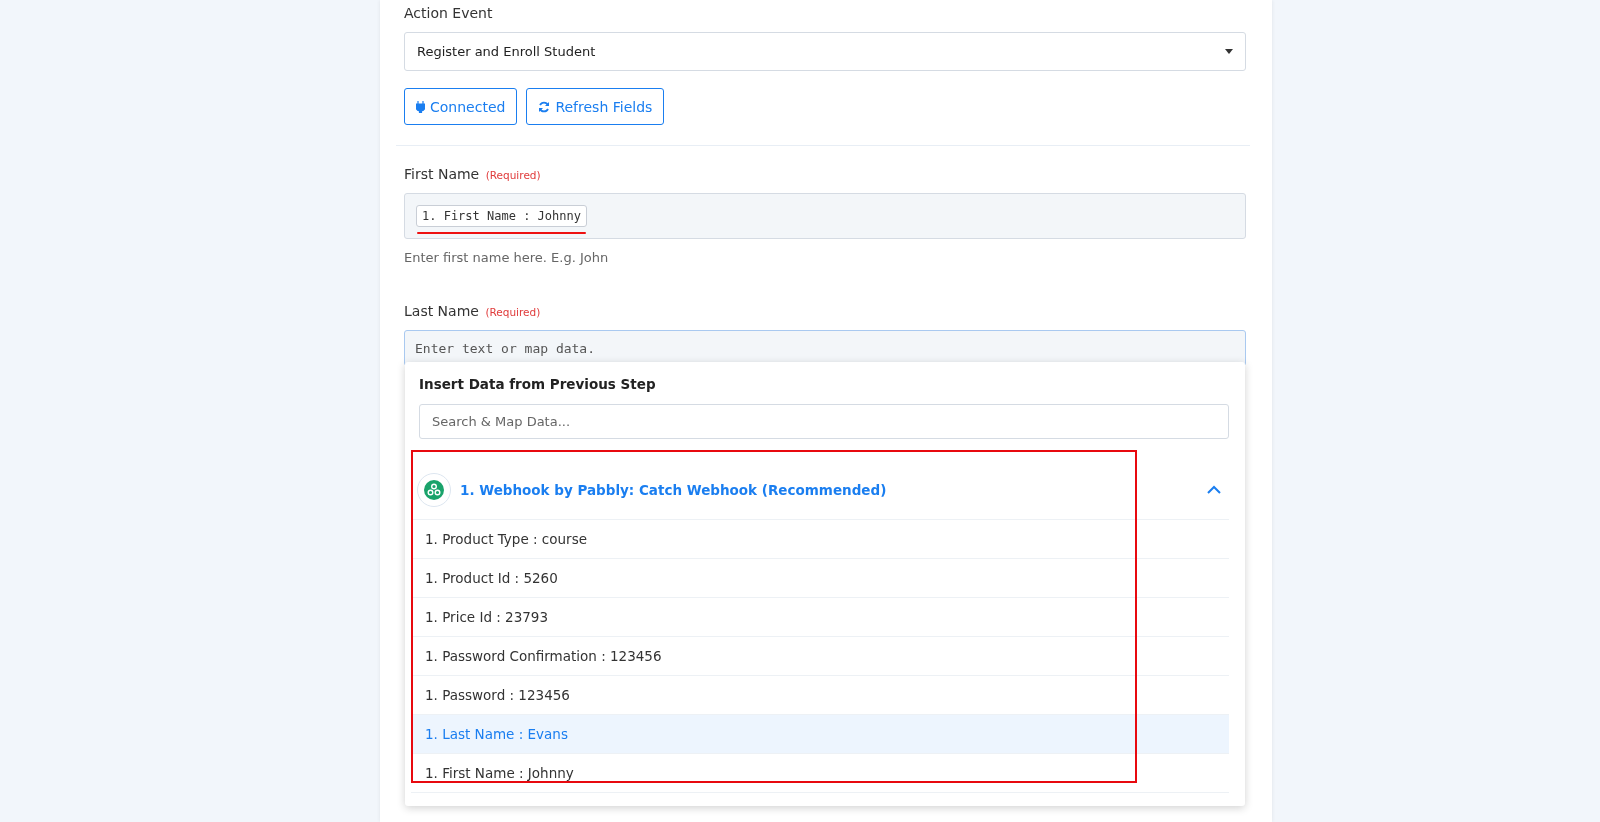 The image size is (1600, 822). I want to click on field-label: Action Event, so click(448, 13).